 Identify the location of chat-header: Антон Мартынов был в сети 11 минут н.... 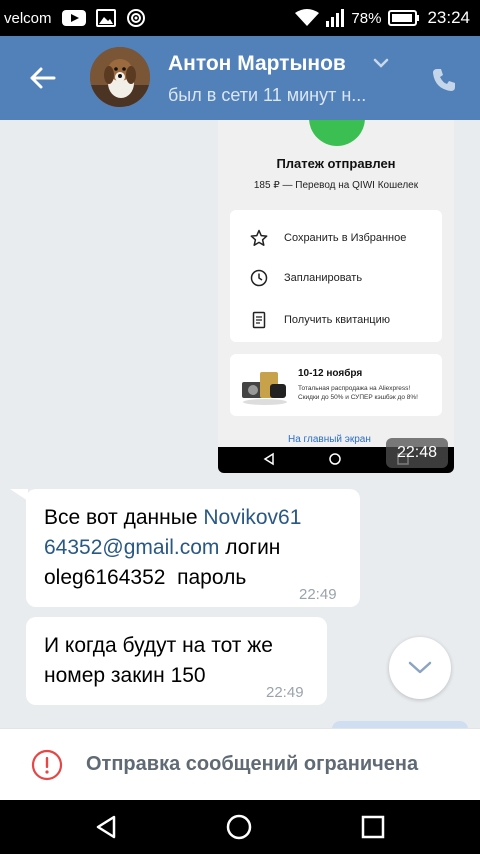
(240, 78).